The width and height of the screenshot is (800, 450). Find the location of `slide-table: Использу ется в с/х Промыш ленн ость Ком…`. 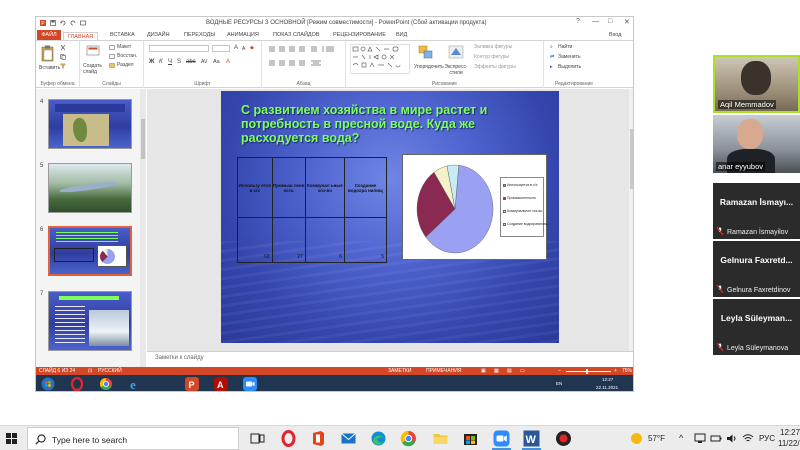

slide-table: Использу ется в с/х Промыш ленн ость Ком… is located at coordinates (312, 210).